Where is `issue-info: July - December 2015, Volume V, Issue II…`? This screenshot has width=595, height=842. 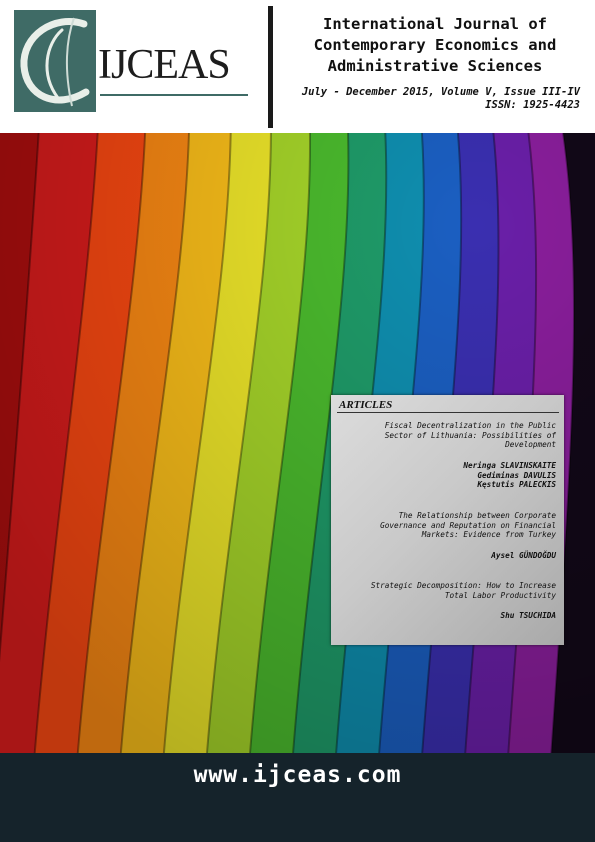
issue-info: July - December 2015, Volume V, Issue II… is located at coordinates (430, 99).